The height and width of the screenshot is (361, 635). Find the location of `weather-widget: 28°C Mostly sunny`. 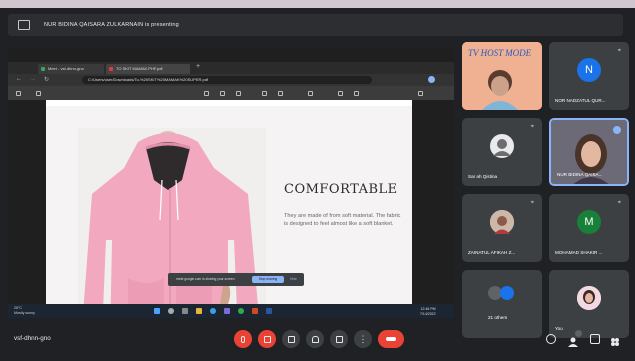

weather-widget: 28°C Mostly sunny is located at coordinates (24, 311).